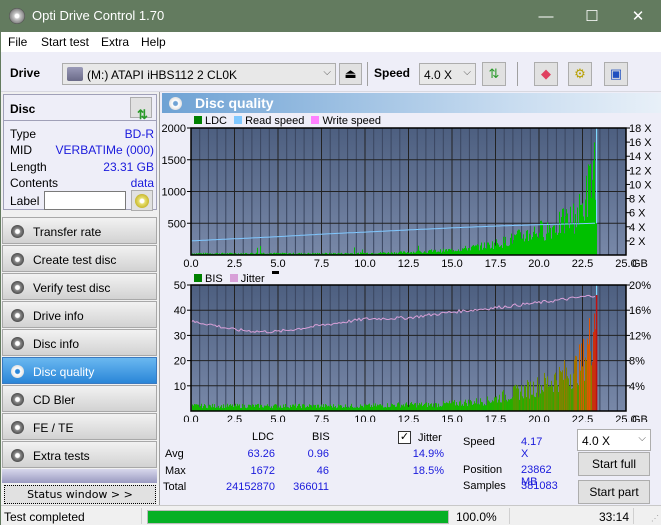 Image resolution: width=661 pixels, height=525 pixels. What do you see at coordinates (404, 437) in the screenshot?
I see `jitter-checkbox: ✓` at bounding box center [404, 437].